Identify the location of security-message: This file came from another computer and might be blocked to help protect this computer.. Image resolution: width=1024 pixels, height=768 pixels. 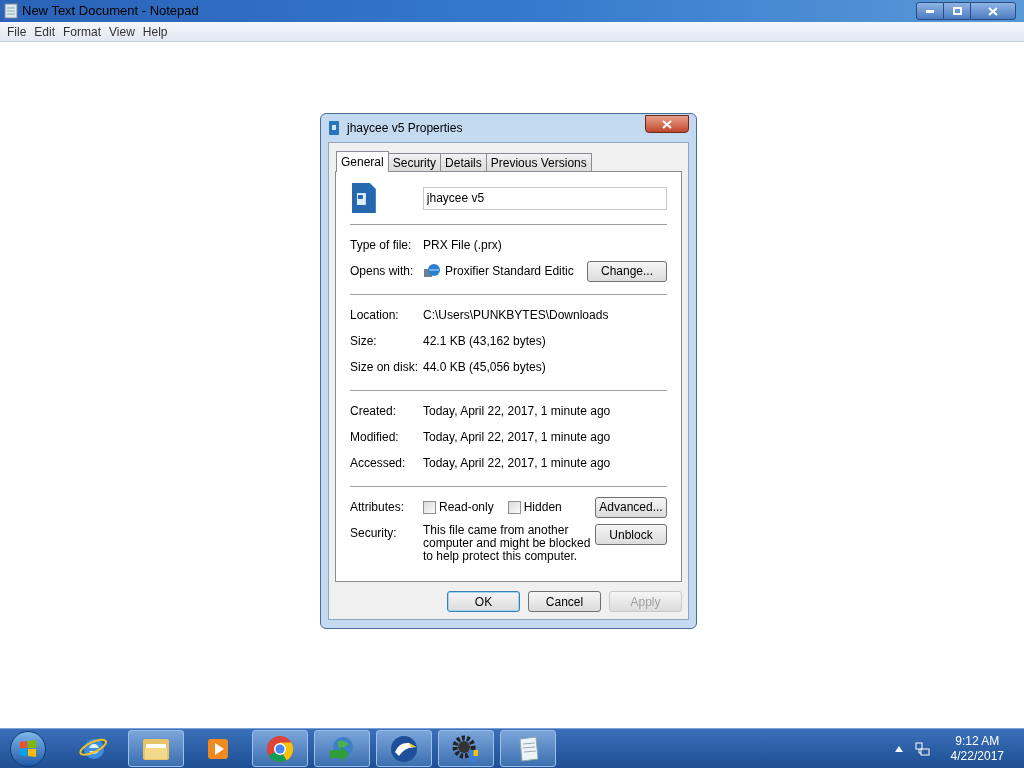
(507, 543).